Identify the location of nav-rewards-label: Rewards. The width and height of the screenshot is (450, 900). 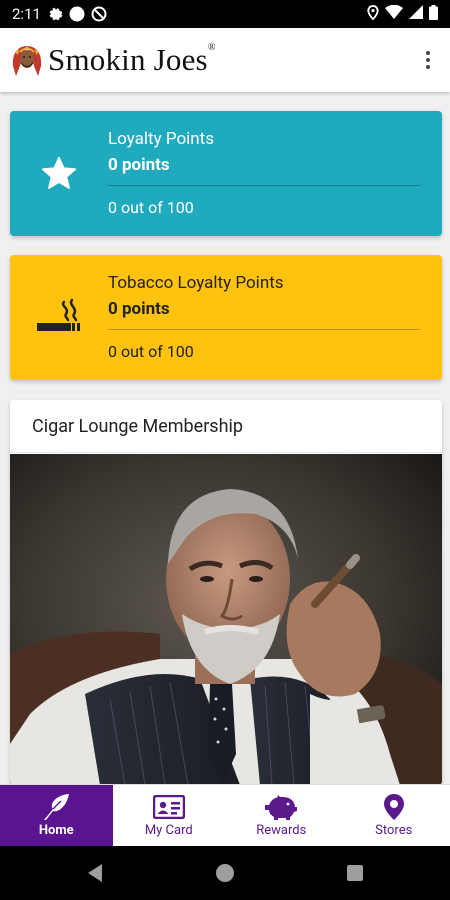
(281, 830).